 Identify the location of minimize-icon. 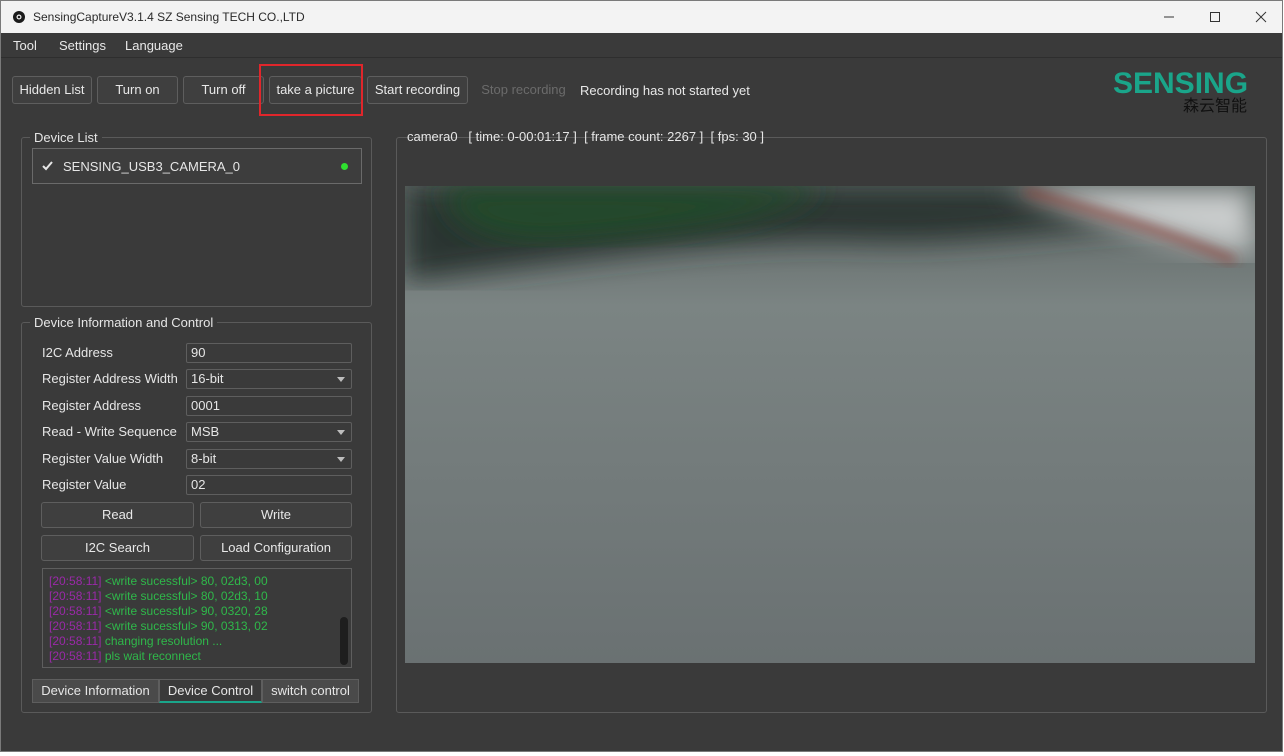
(1169, 17).